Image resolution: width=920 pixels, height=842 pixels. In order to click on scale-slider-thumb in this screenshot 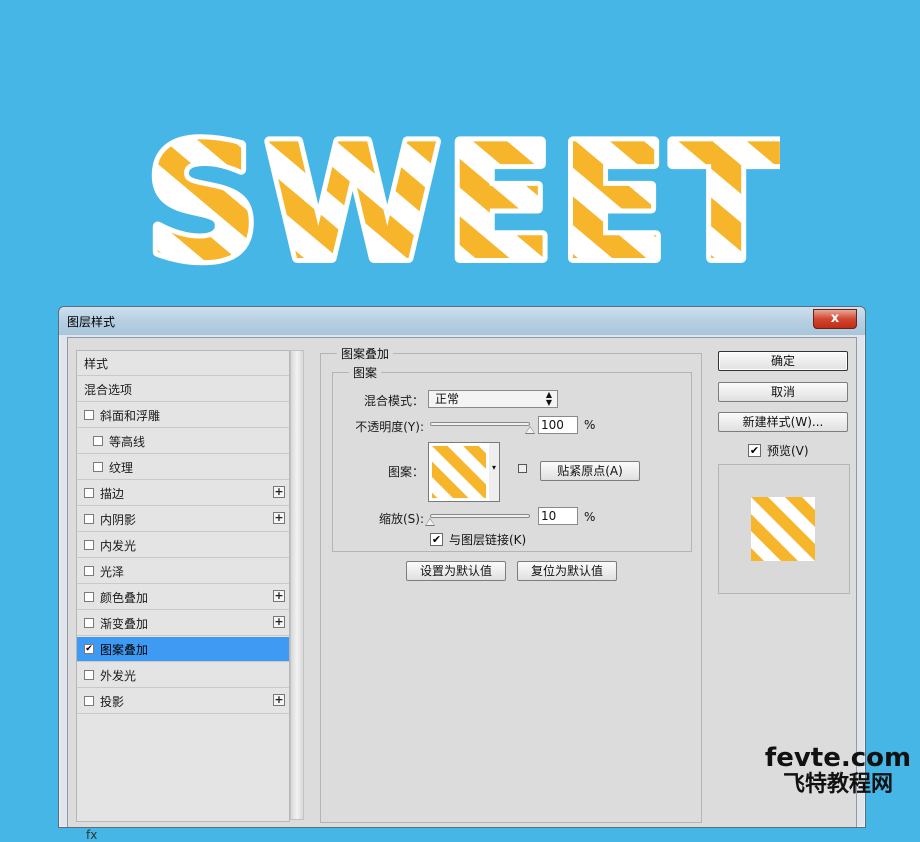, I will do `click(430, 522)`.